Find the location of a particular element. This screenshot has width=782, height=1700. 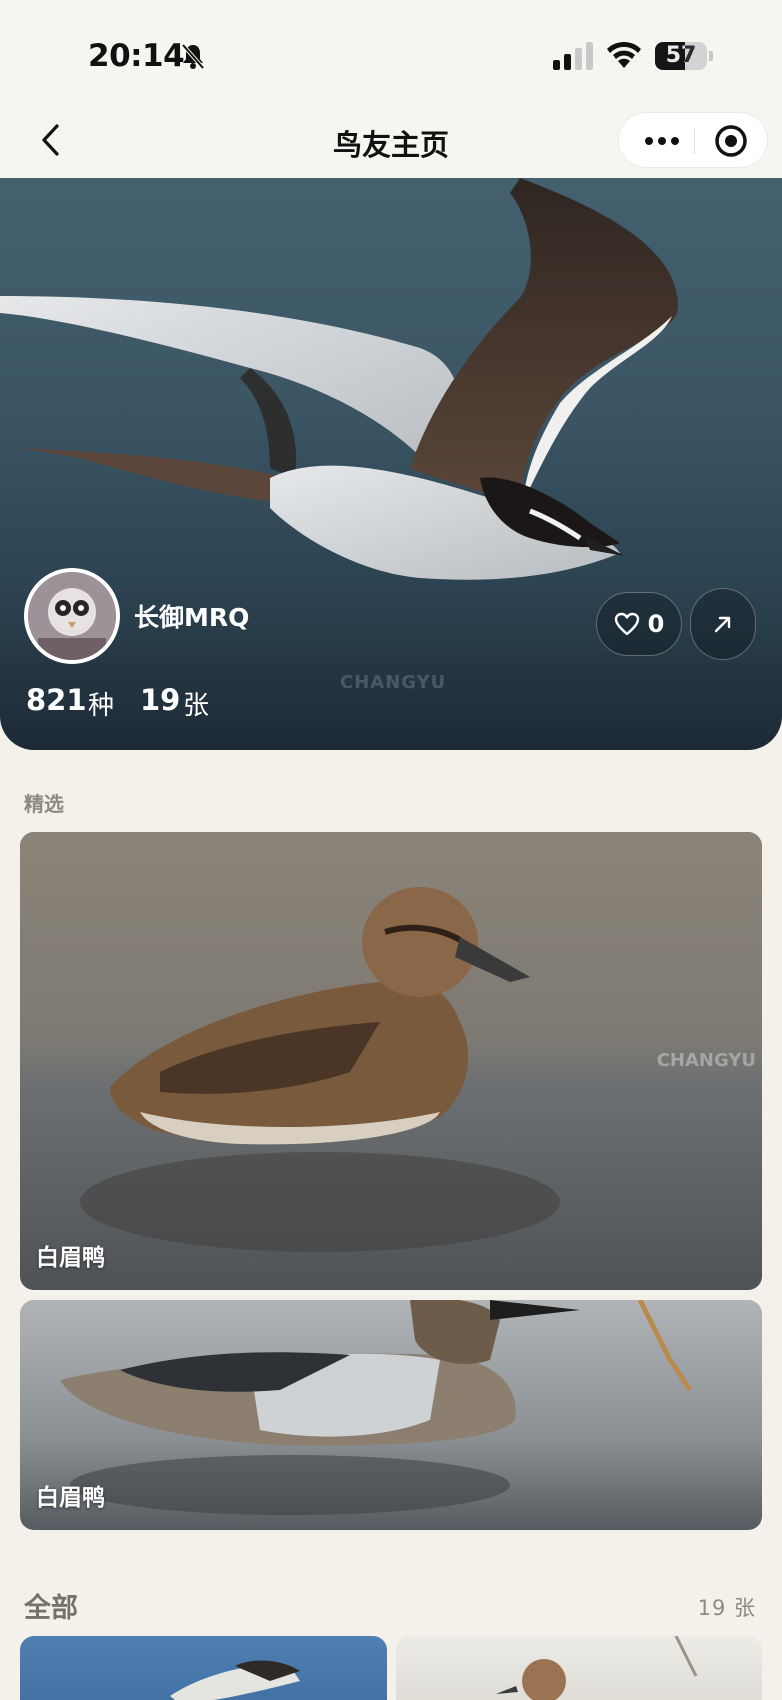

share-button is located at coordinates (723, 624).